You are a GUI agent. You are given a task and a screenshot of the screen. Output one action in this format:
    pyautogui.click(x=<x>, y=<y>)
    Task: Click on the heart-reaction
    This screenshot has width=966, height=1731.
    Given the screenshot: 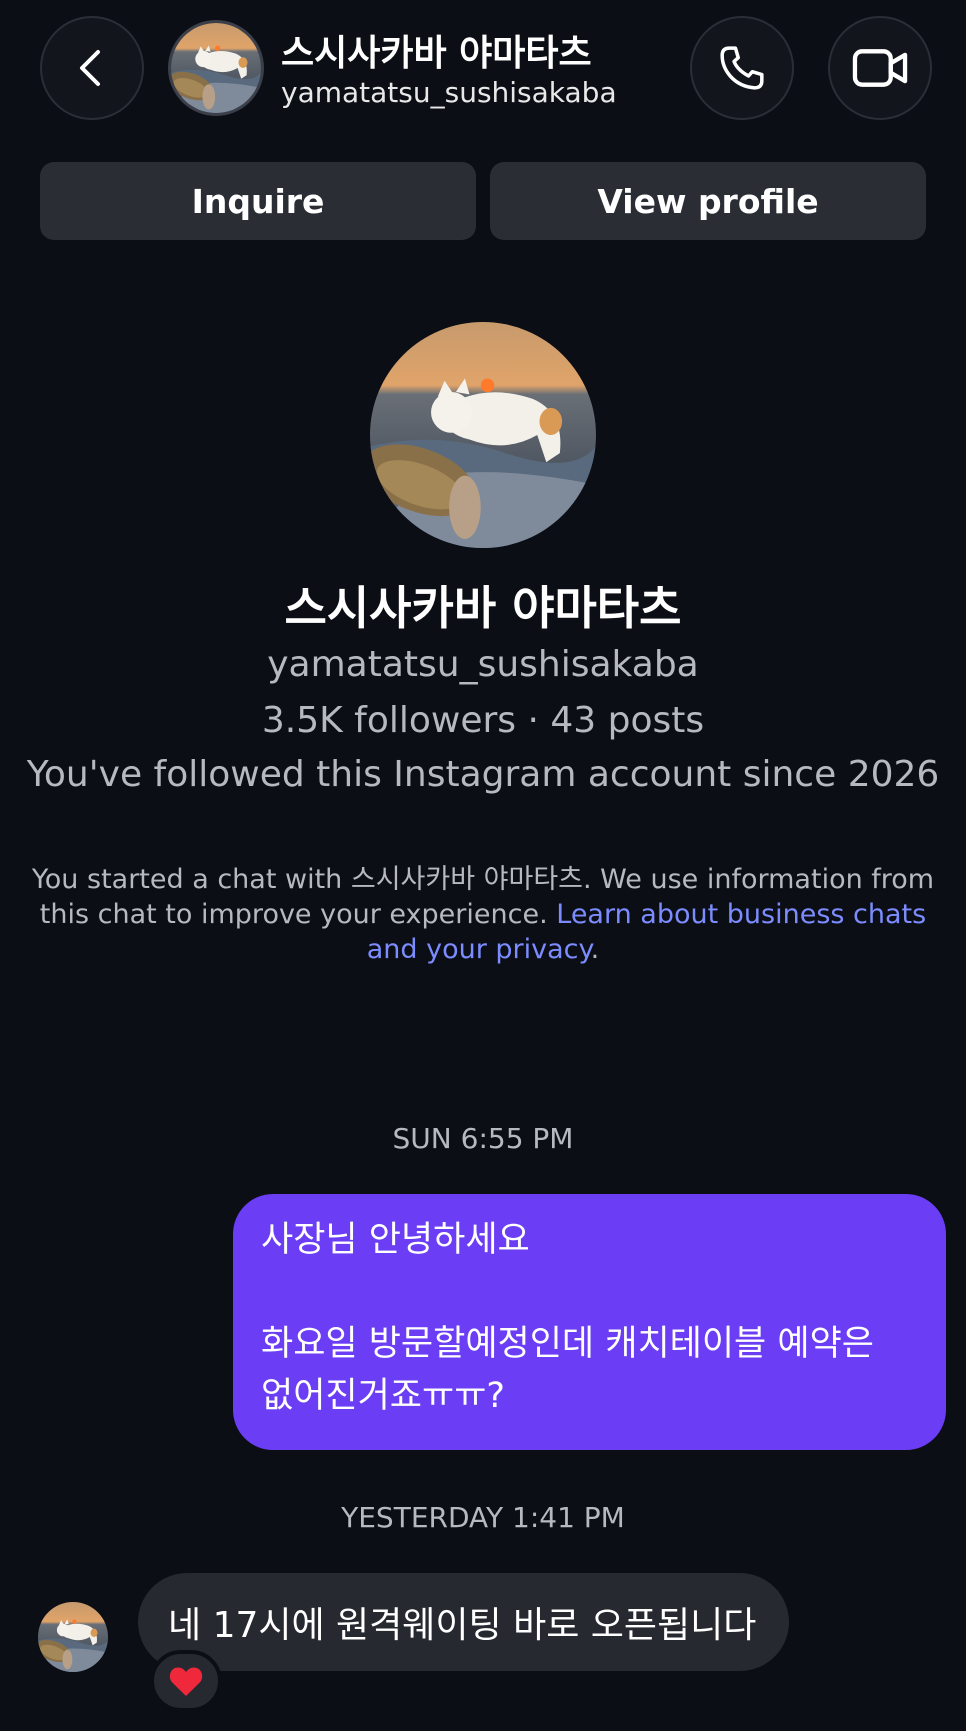 What is the action you would take?
    pyautogui.click(x=186, y=1681)
    